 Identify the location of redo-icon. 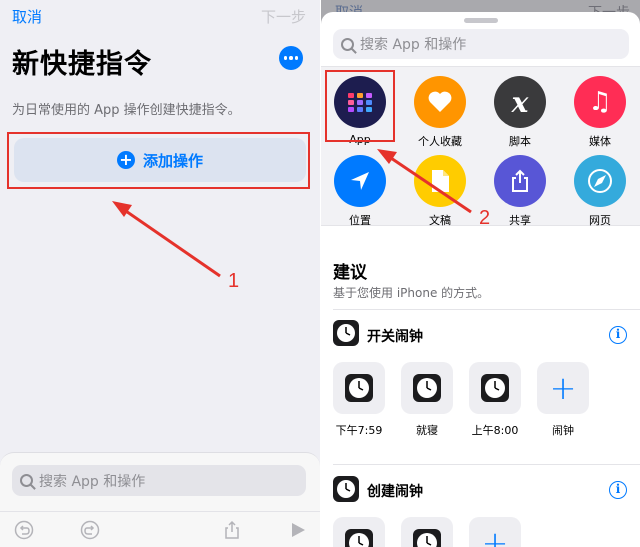
(90, 530).